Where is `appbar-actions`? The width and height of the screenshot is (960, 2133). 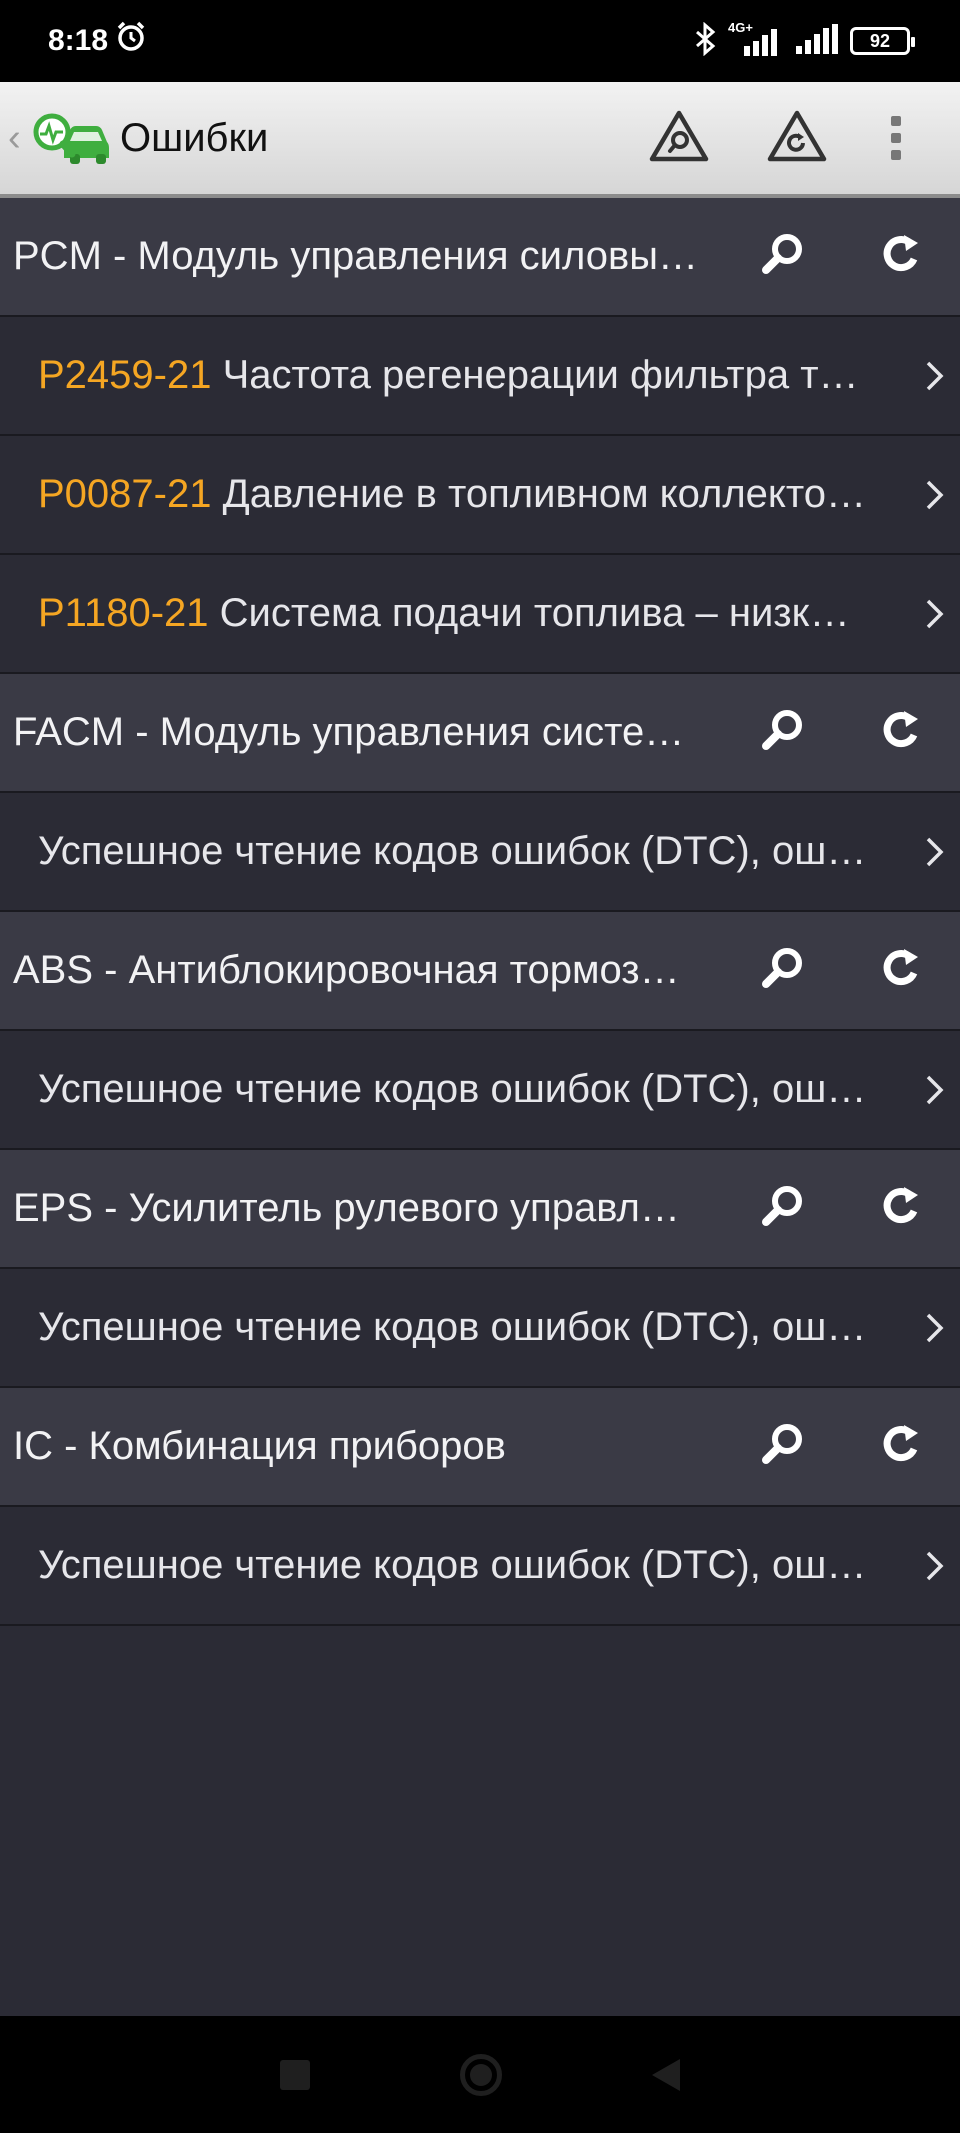
appbar-actions is located at coordinates (790, 138).